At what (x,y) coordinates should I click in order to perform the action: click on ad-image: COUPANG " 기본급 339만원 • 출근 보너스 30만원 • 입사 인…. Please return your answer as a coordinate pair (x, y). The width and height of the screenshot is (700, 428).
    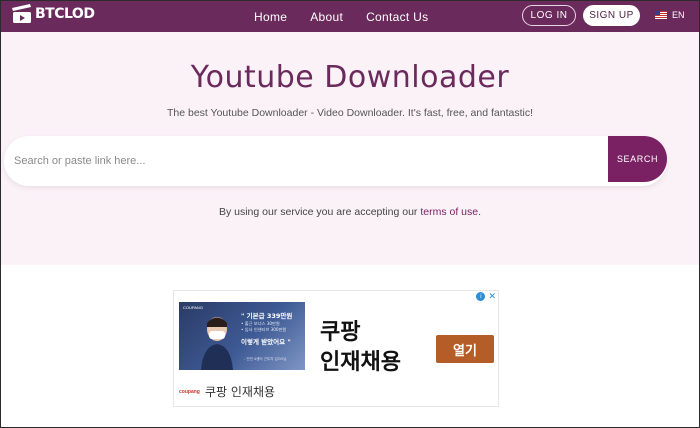
    Looking at the image, I should click on (242, 336).